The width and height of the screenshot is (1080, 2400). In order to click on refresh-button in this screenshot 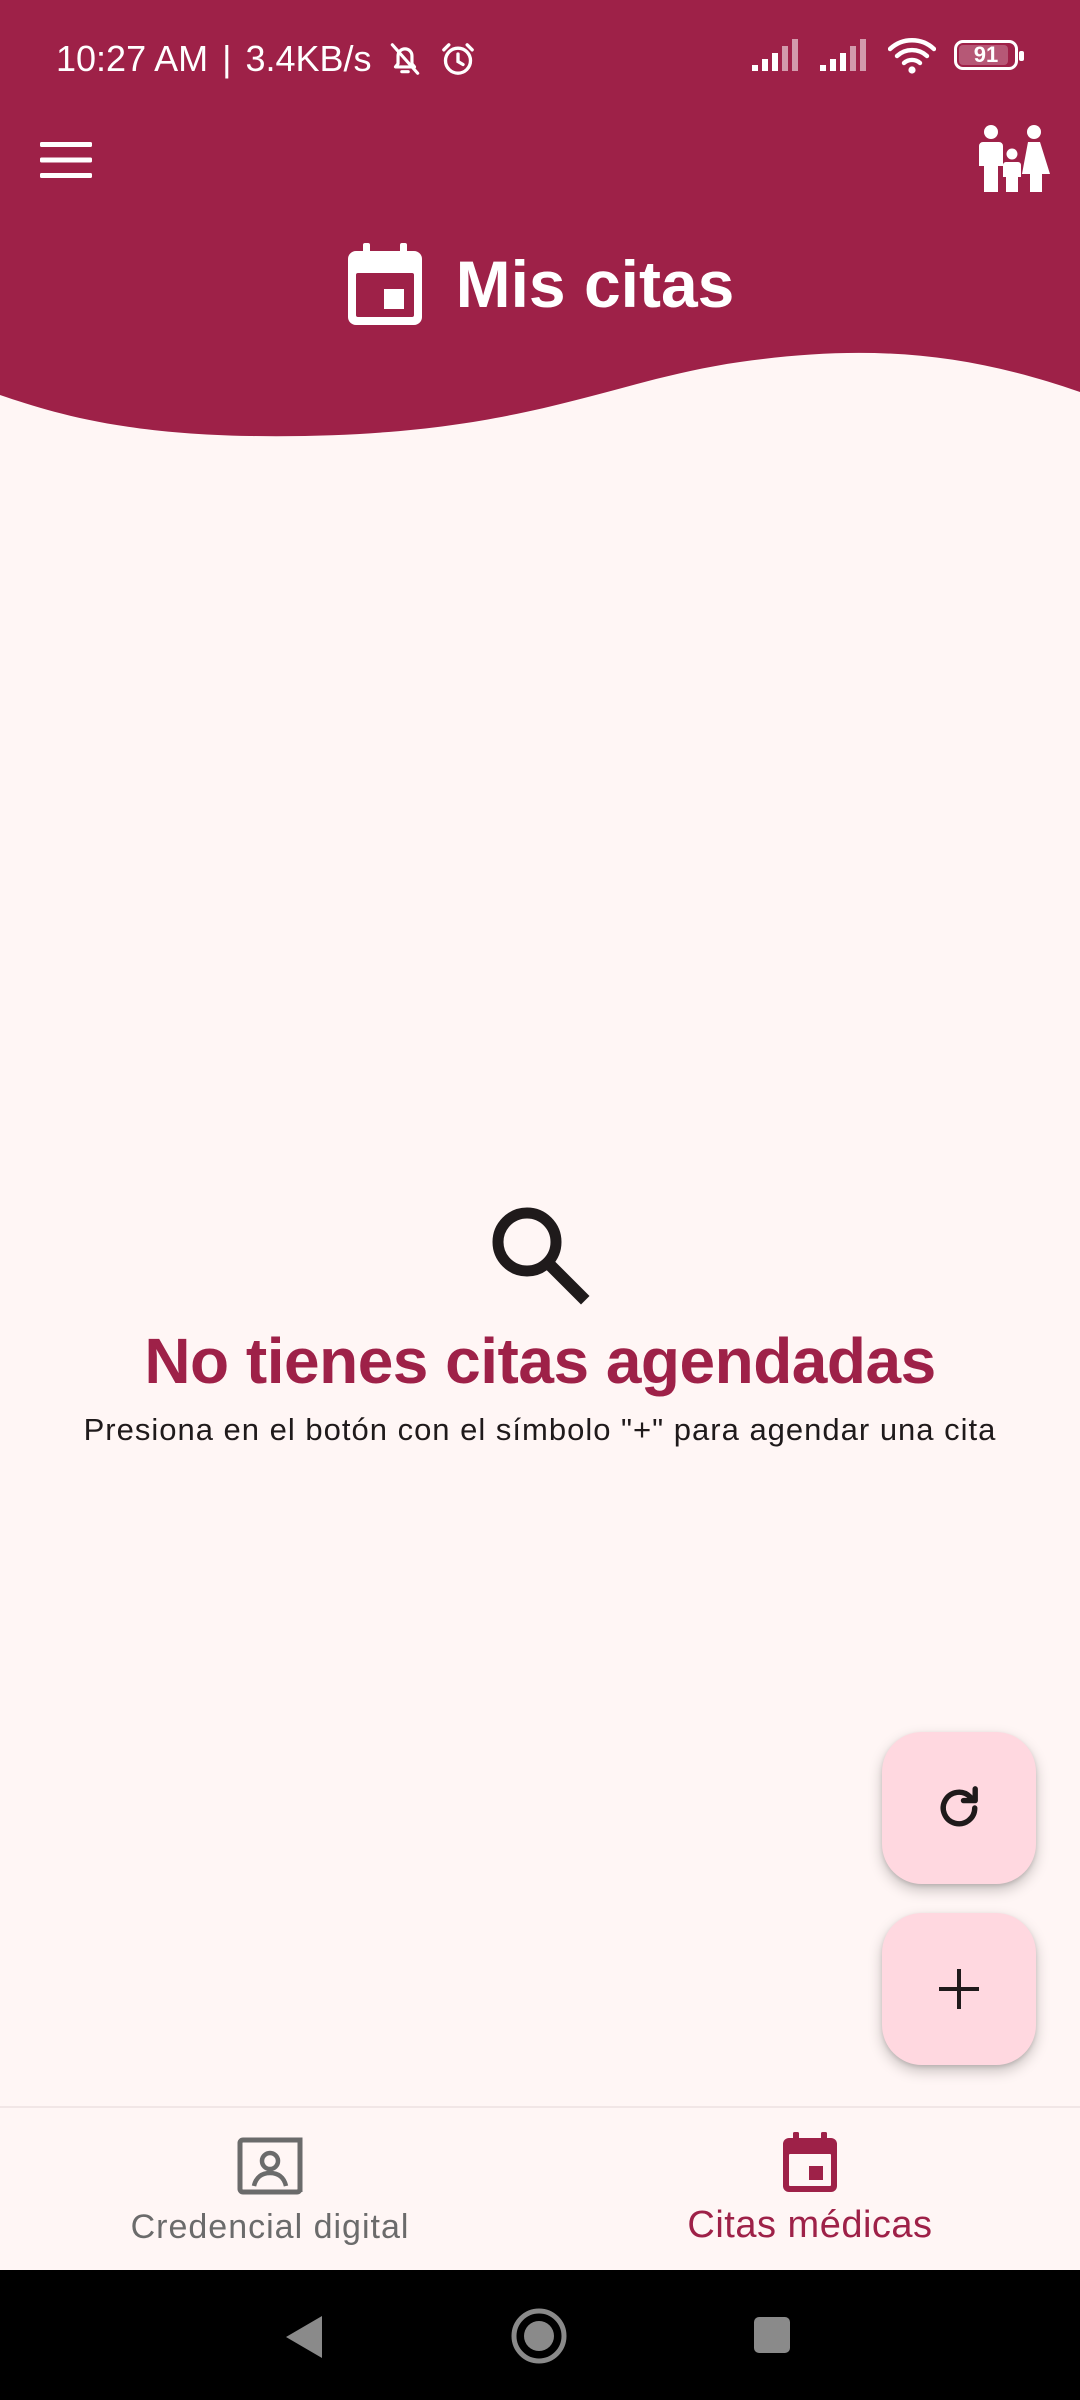, I will do `click(959, 1808)`.